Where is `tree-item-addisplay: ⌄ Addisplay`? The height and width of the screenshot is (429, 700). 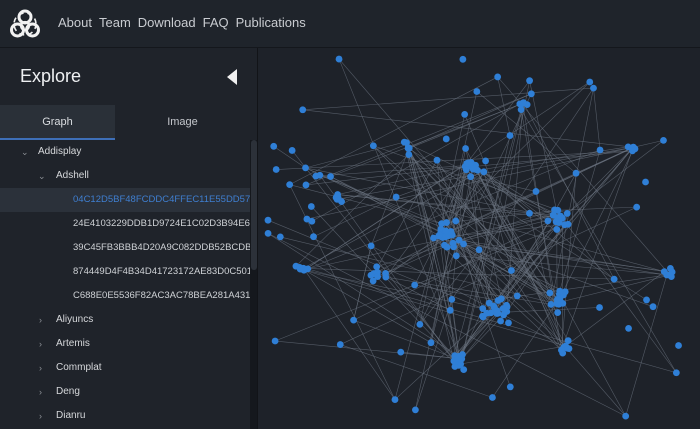 tree-item-addisplay: ⌄ Addisplay is located at coordinates (125, 152).